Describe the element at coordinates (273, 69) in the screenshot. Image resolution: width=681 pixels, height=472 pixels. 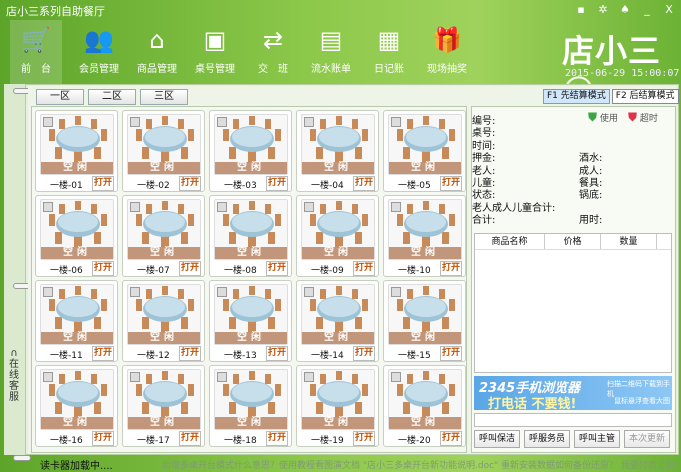
I see `toolbar-label: 交 班` at that location.